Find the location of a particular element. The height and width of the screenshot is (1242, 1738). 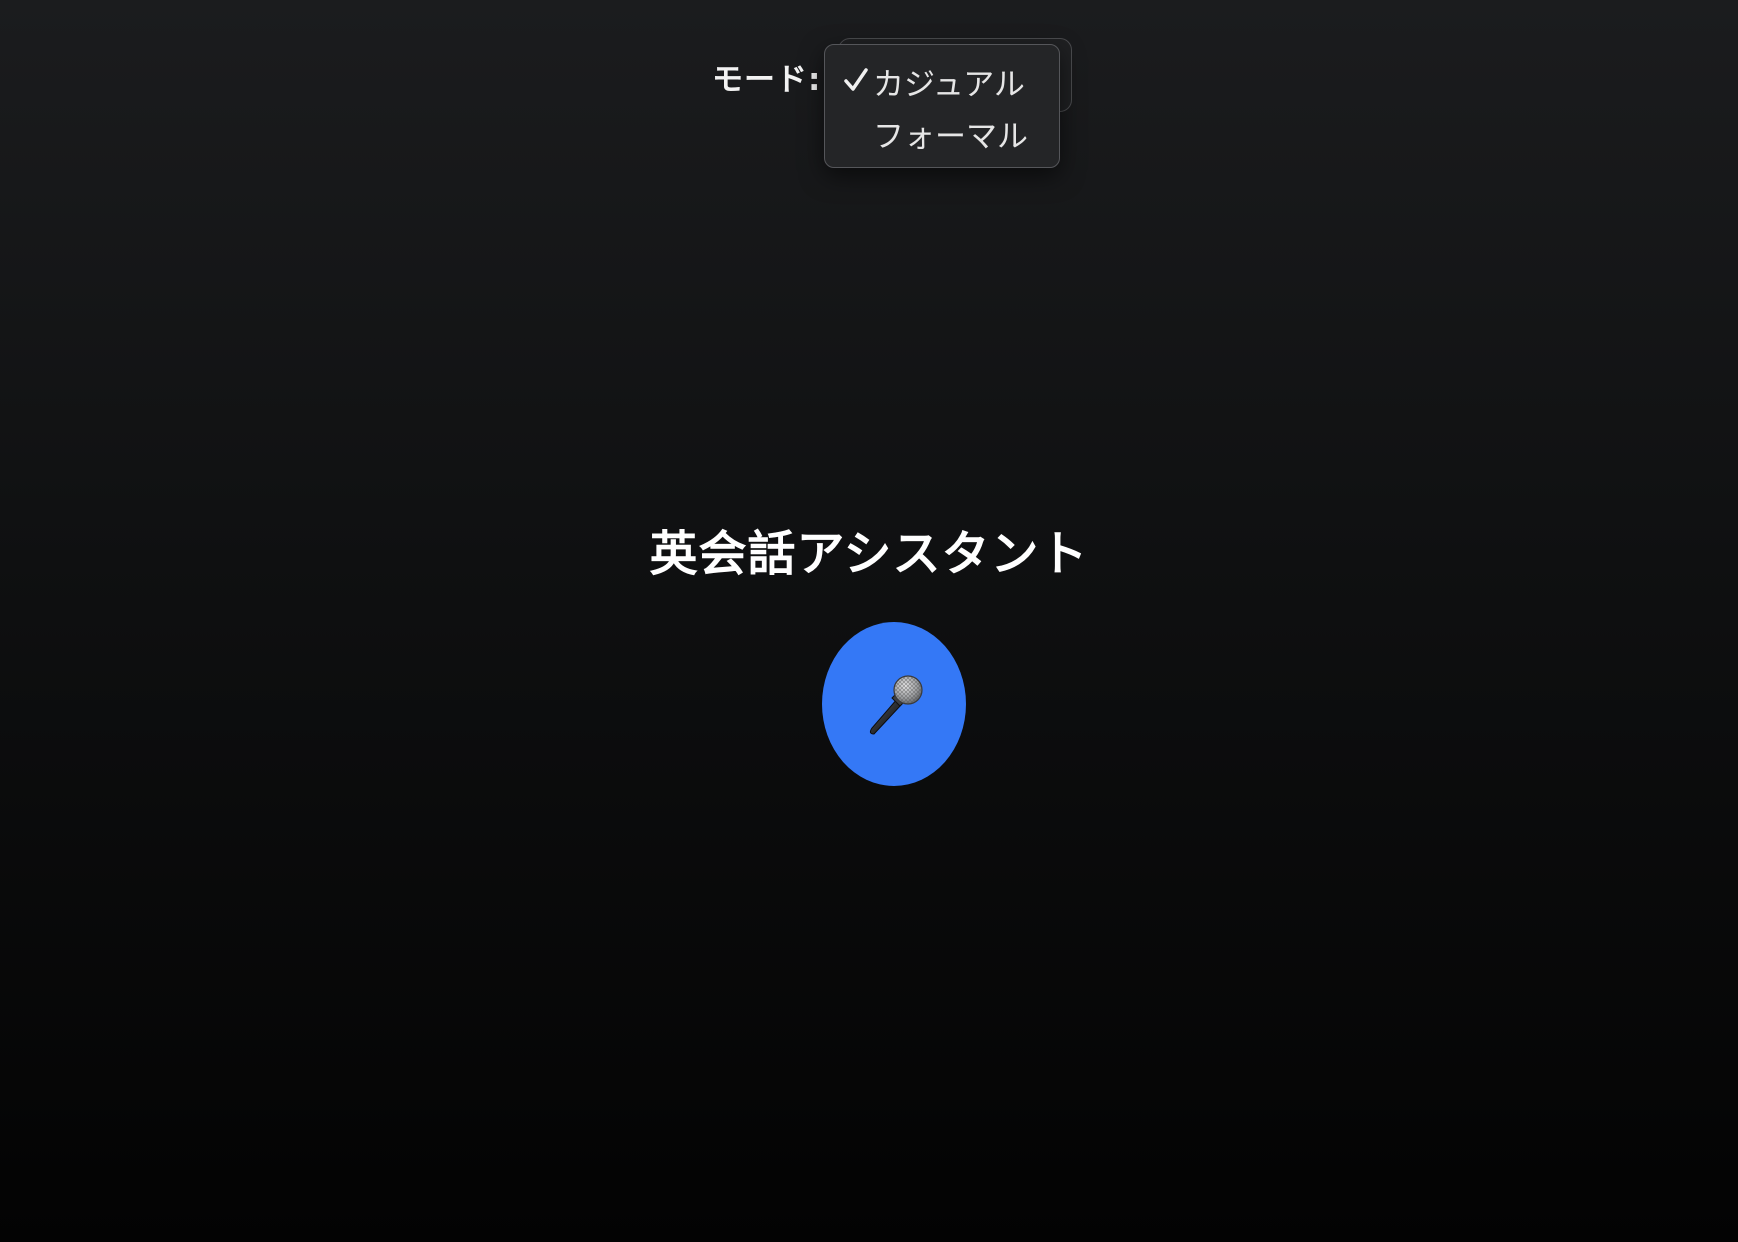

mode-option-casual: カジュアル is located at coordinates (942, 81).